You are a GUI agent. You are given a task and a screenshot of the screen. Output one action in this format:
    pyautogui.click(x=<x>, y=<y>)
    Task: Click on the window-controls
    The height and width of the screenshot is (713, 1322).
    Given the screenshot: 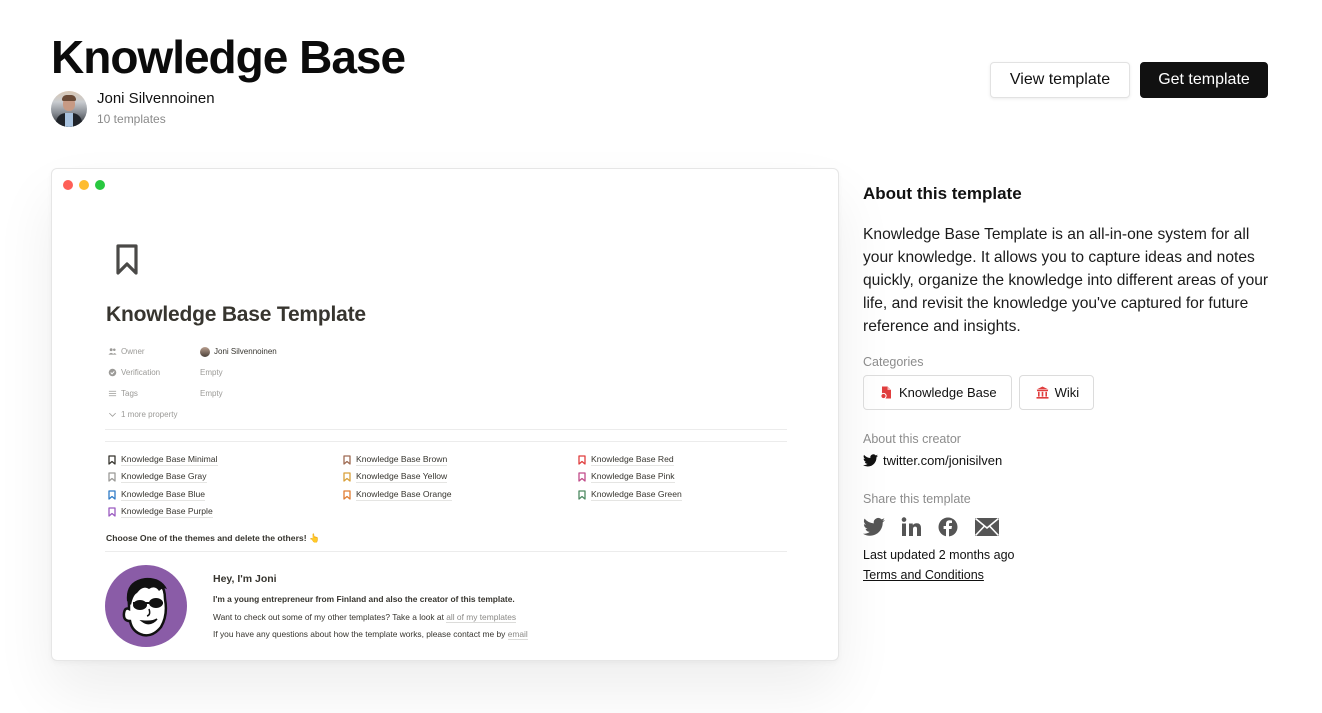 What is the action you would take?
    pyautogui.click(x=84, y=185)
    